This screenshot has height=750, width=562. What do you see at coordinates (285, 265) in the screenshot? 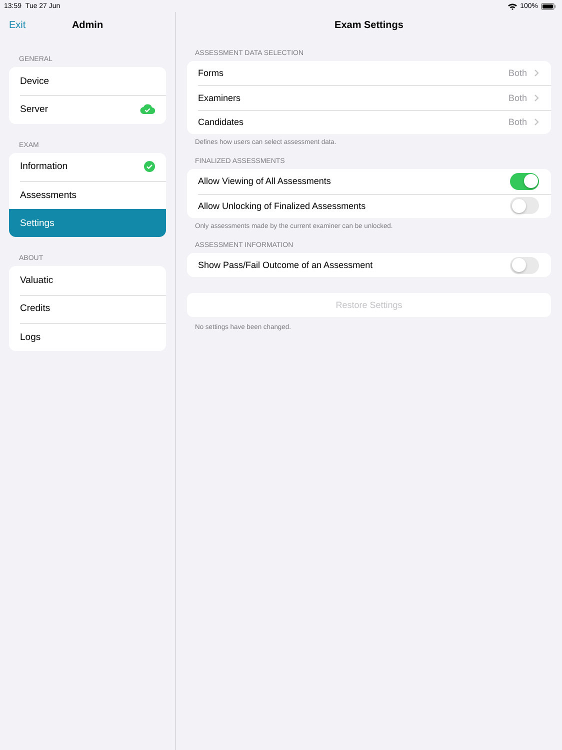
I see `row-label: Show Pass/Fail Outcome of an Assessment` at bounding box center [285, 265].